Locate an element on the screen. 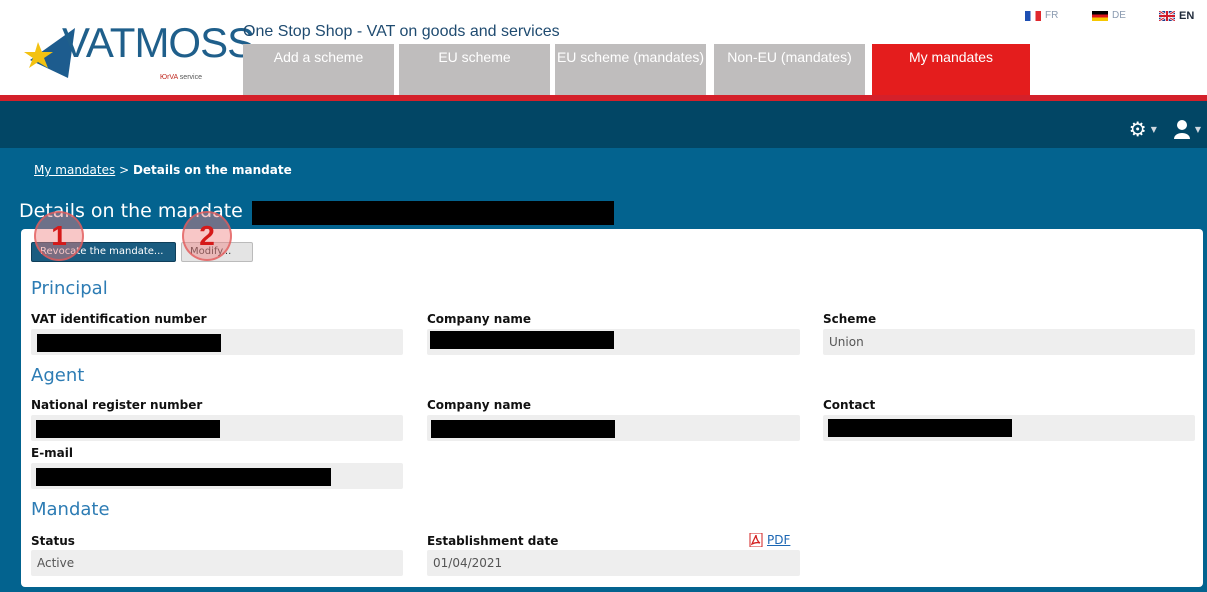 Image resolution: width=1207 pixels, height=592 pixels. france-flag-icon is located at coordinates (1033, 15).